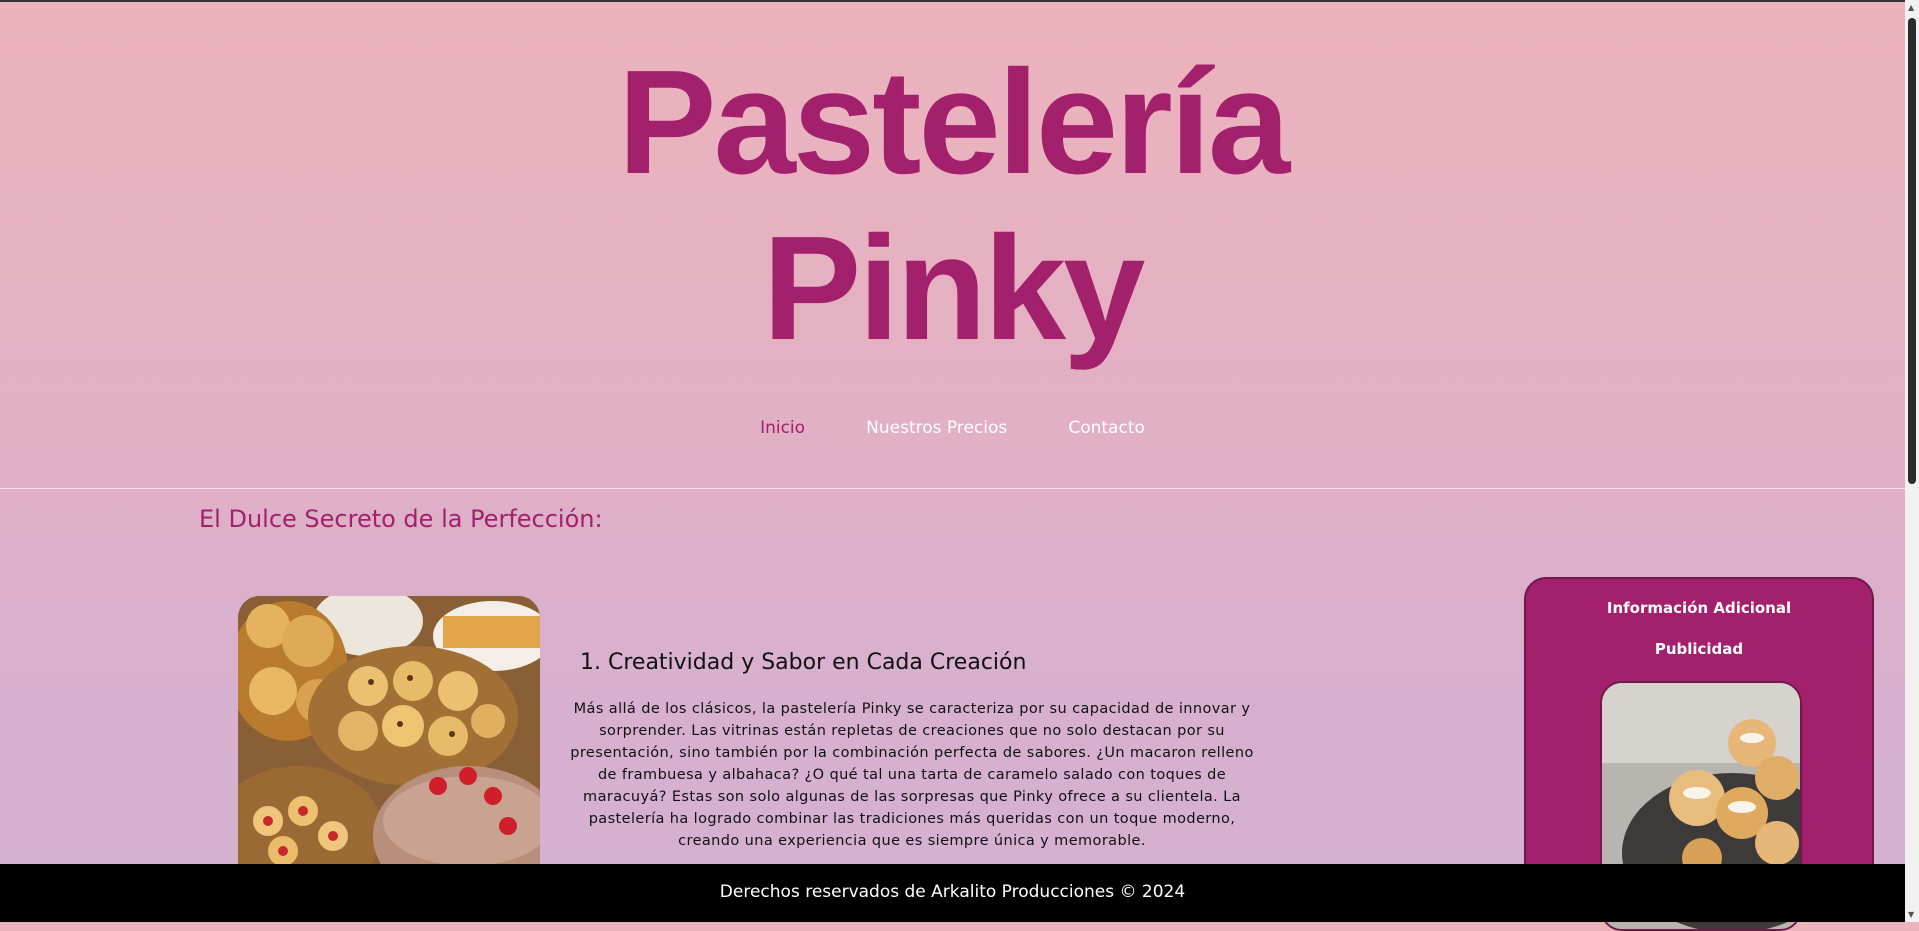 This screenshot has width=1919, height=931. Describe the element at coordinates (954, 288) in the screenshot. I see `brand-line-2: Pinky` at that location.